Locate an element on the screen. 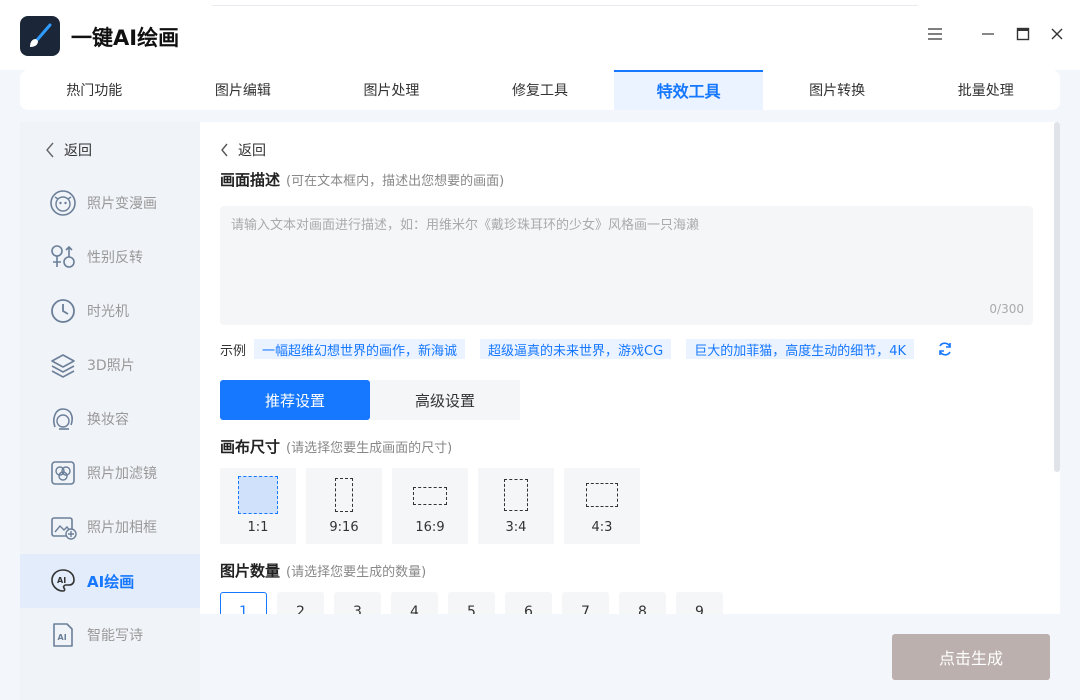  description-hint: (可在文本框内，描述出您想要的画面) is located at coordinates (395, 181).